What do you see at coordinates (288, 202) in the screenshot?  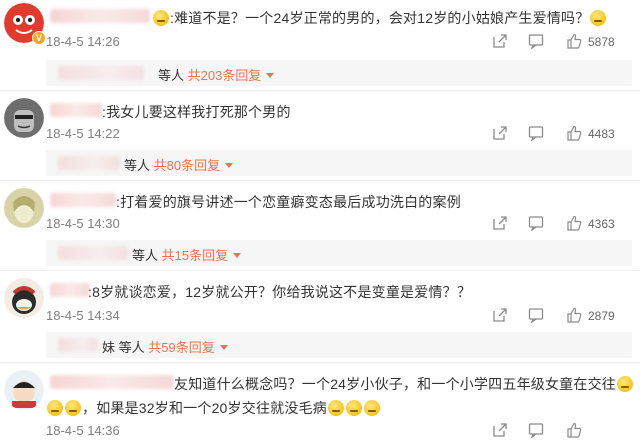 I see `comment-text: :打着爱的旗号讲述一个恋童癖变态最后成功洗白的案例` at bounding box center [288, 202].